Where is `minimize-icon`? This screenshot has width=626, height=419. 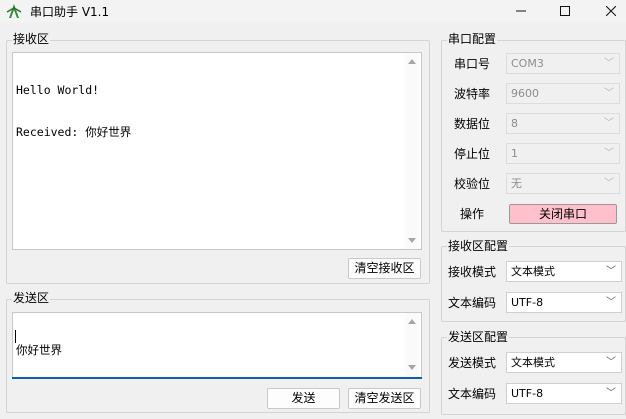 minimize-icon is located at coordinates (521, 11).